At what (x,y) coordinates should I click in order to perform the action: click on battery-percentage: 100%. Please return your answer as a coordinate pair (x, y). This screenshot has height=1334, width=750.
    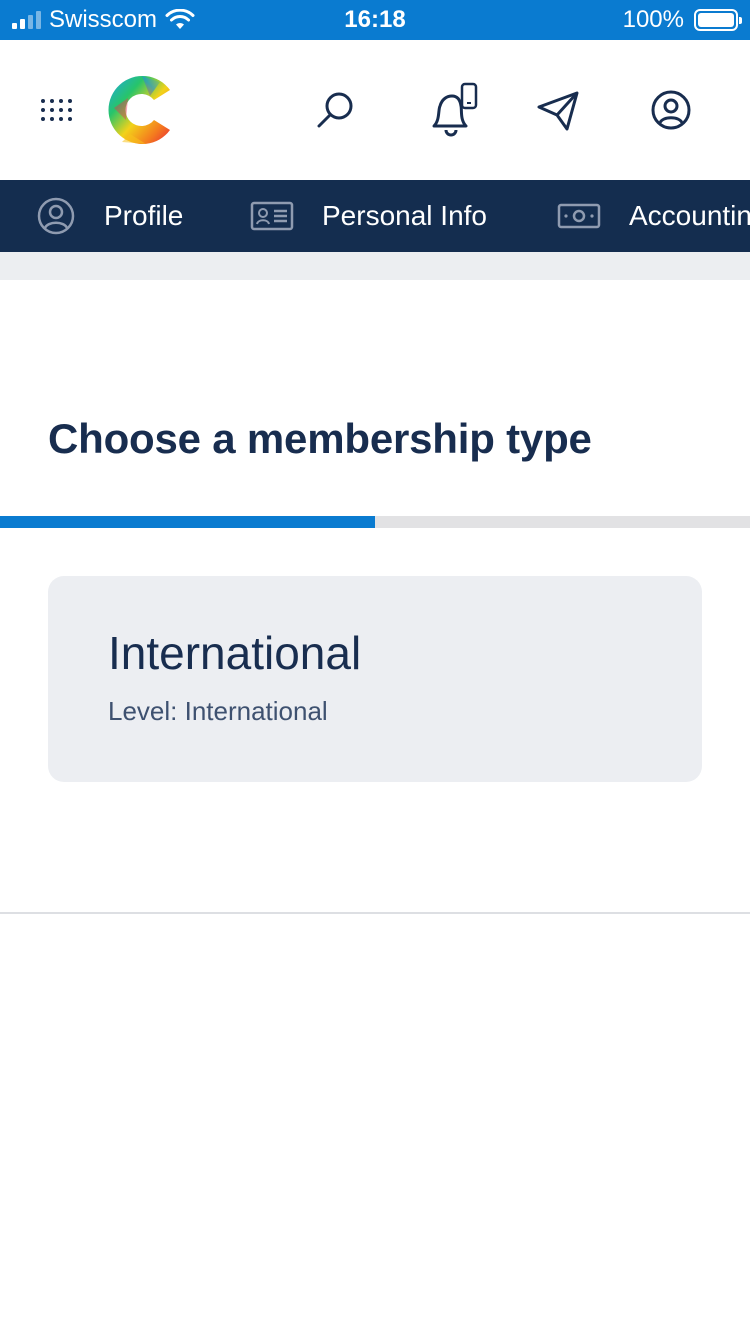
    Looking at the image, I should click on (653, 19).